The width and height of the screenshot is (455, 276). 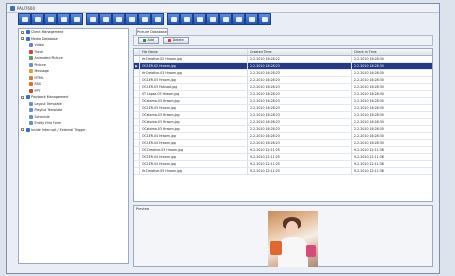 What do you see at coordinates (149, 40) in the screenshot?
I see `add-button: Add` at bounding box center [149, 40].